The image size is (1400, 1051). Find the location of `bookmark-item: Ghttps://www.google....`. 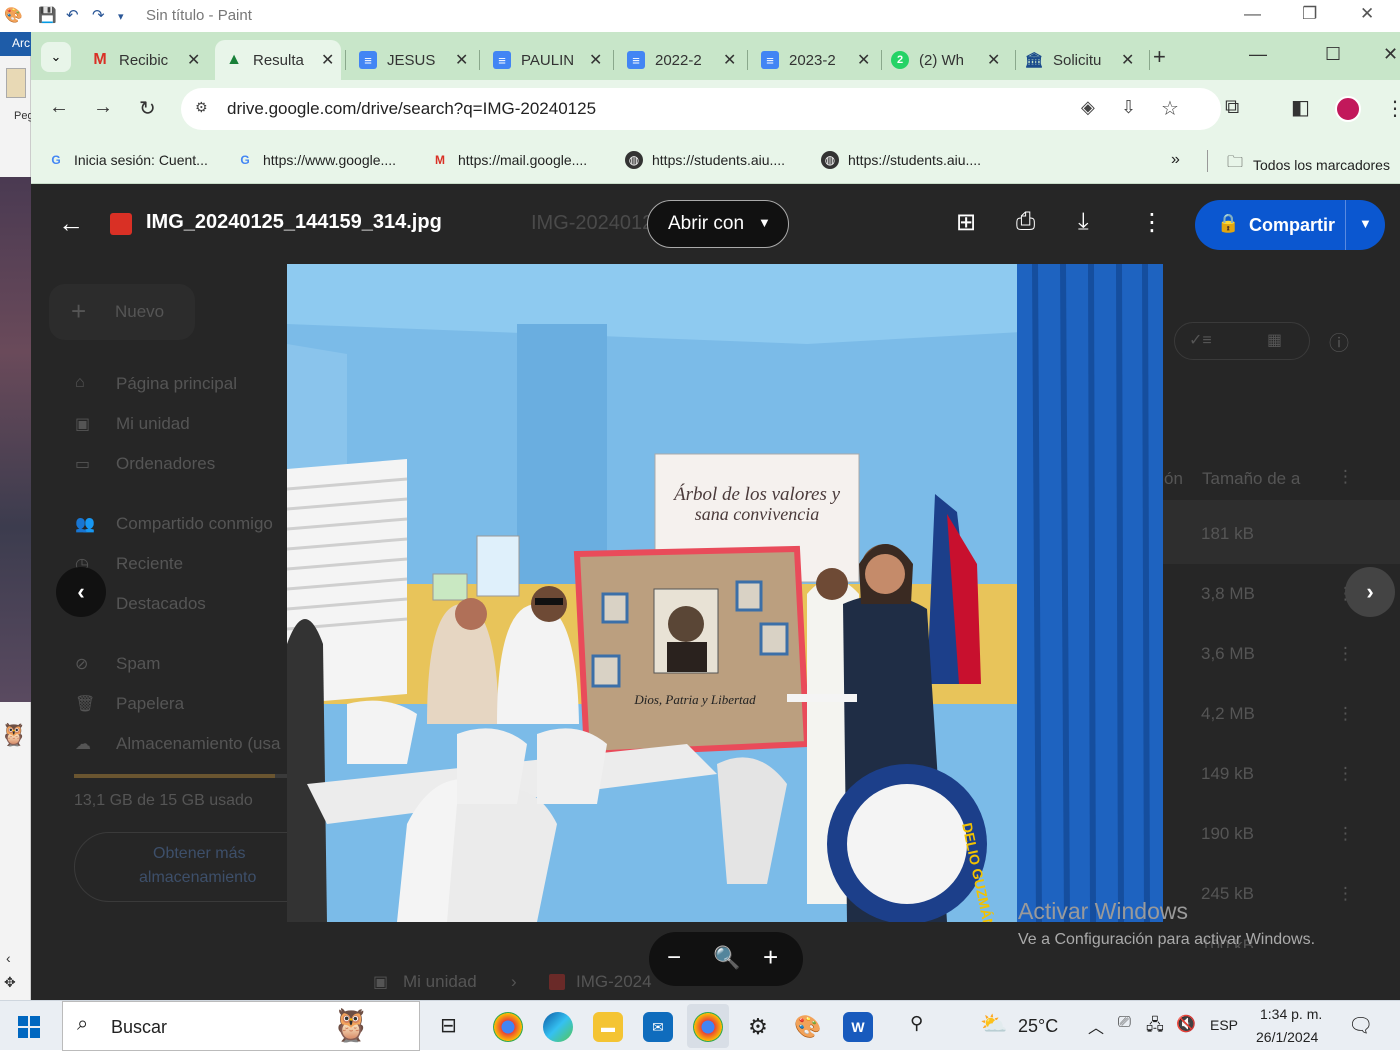

bookmark-item: Ghttps://www.google.... is located at coordinates (316, 160).